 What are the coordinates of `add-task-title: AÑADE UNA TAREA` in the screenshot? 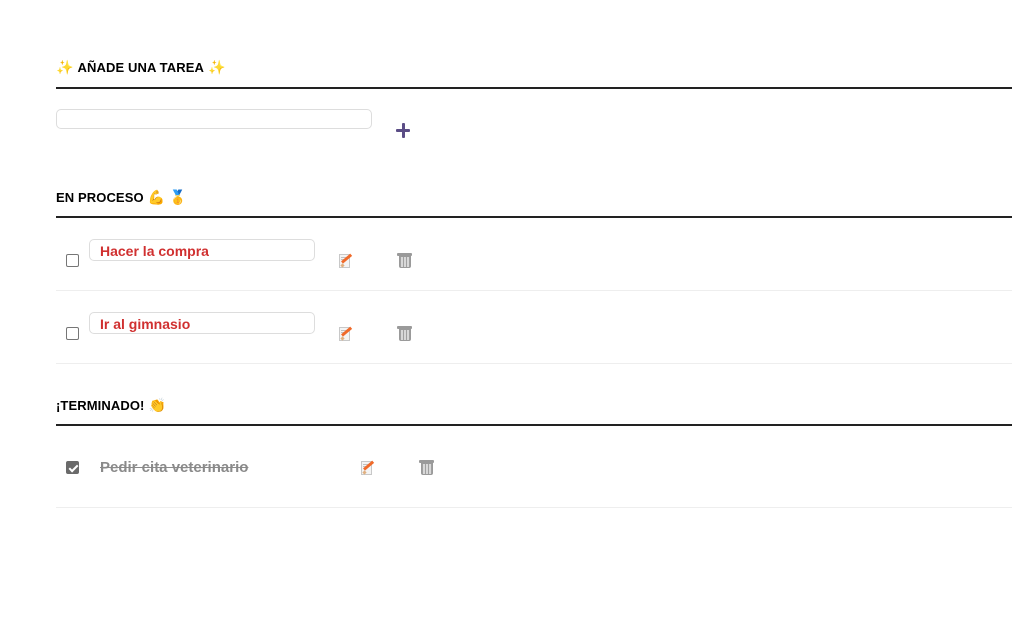 It's located at (140, 67).